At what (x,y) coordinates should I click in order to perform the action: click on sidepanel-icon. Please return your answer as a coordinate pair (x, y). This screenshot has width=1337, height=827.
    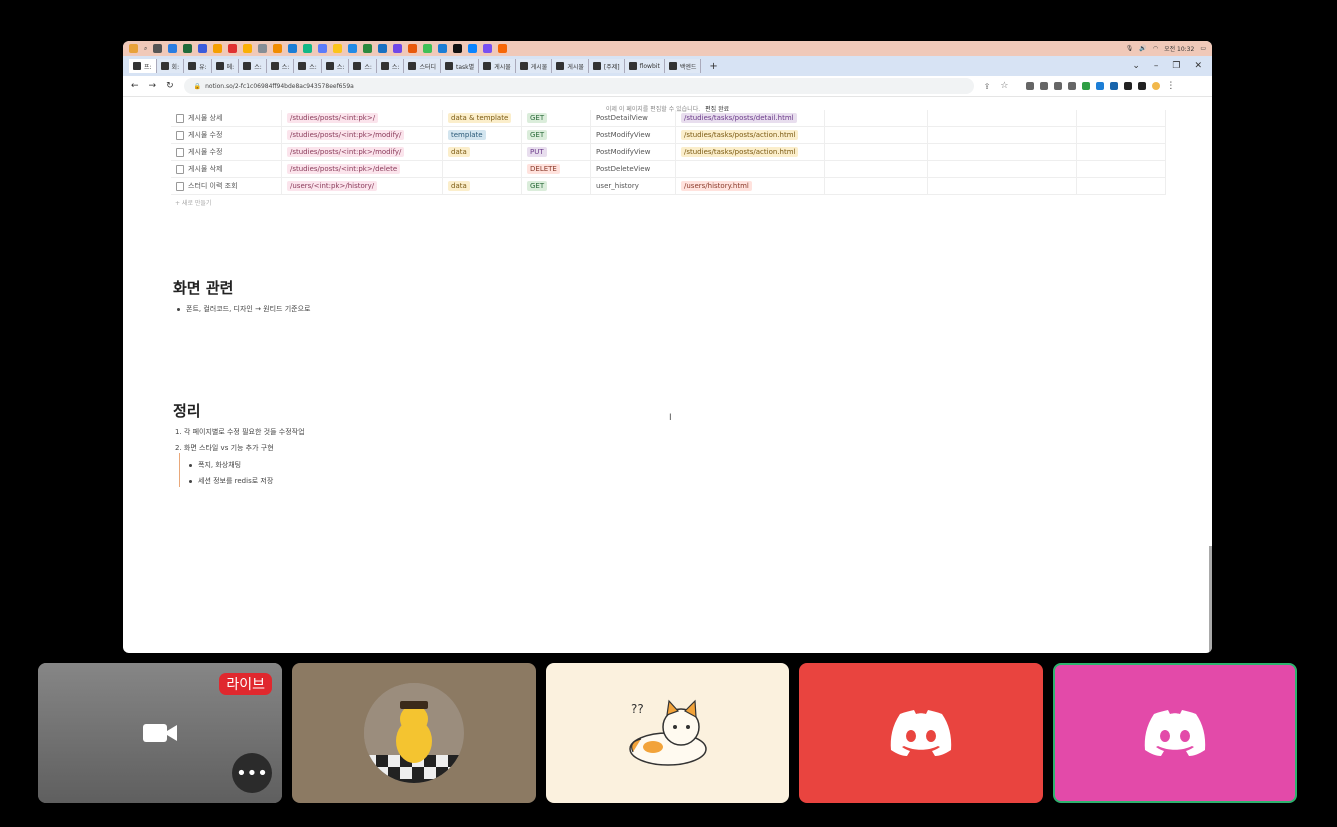
    Looking at the image, I should click on (1142, 86).